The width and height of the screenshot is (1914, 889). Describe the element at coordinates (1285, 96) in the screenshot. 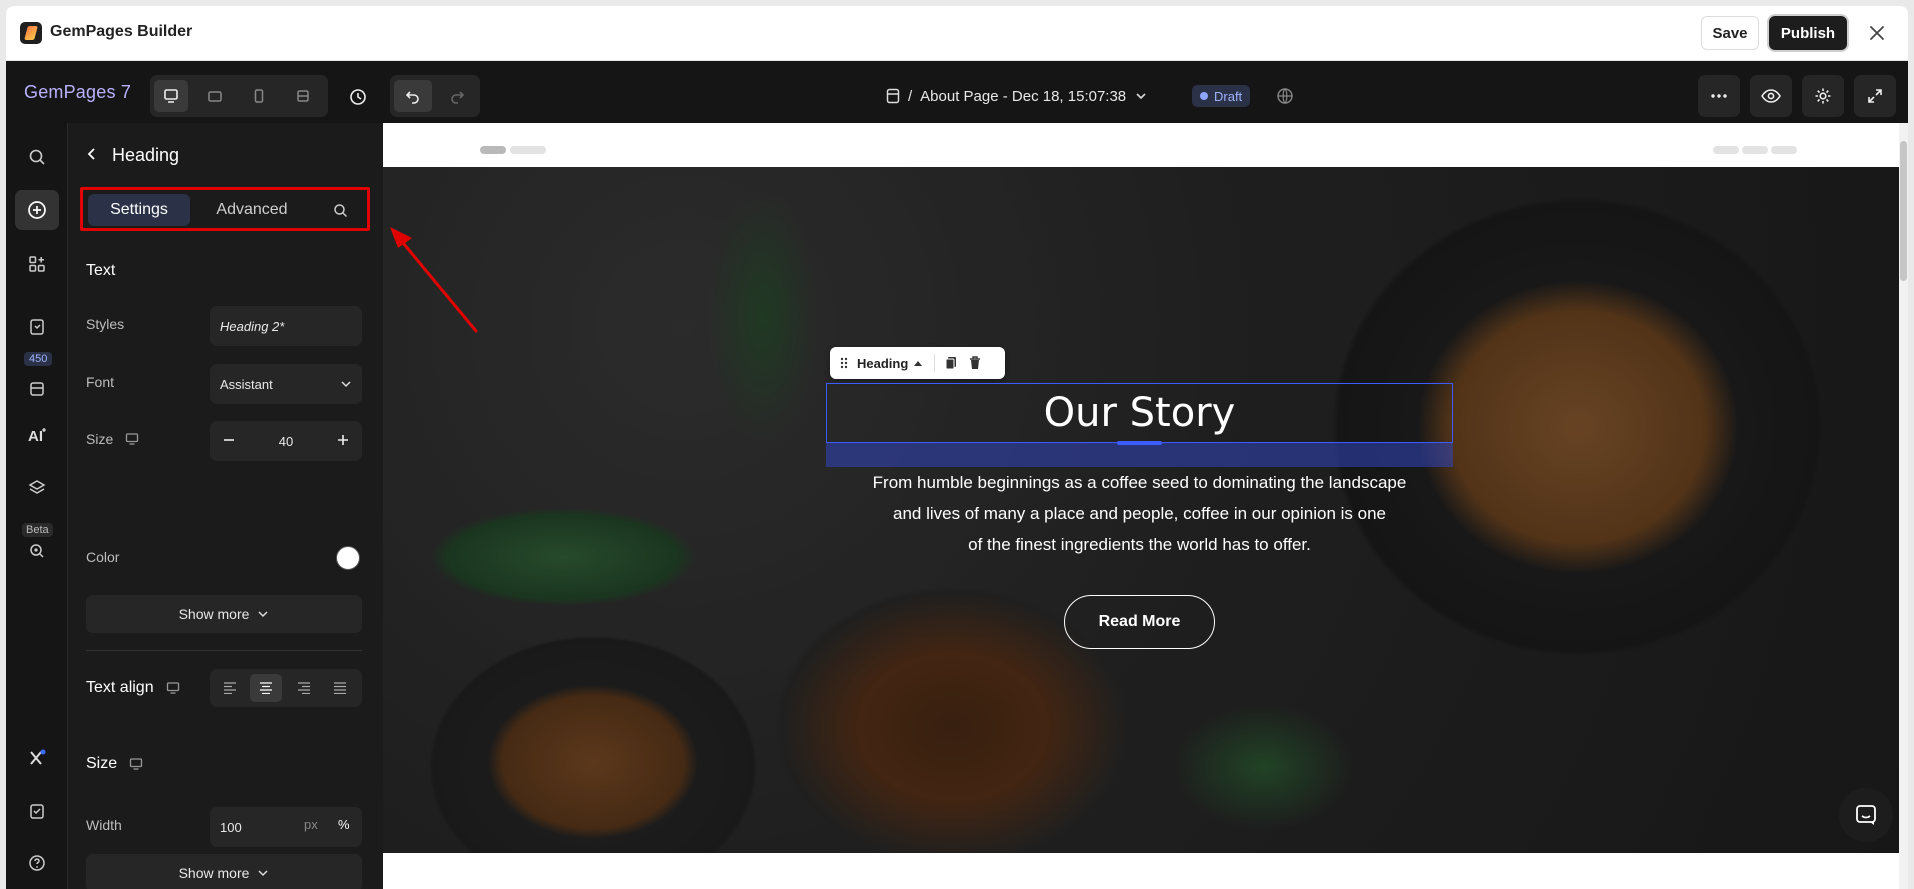

I see `translate-icon` at that location.